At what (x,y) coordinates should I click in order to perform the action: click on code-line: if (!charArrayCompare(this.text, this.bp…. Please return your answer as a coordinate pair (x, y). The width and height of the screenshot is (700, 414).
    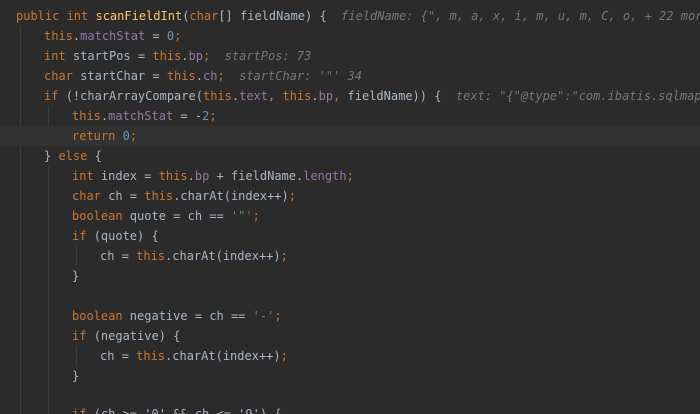
    Looking at the image, I should click on (350, 96).